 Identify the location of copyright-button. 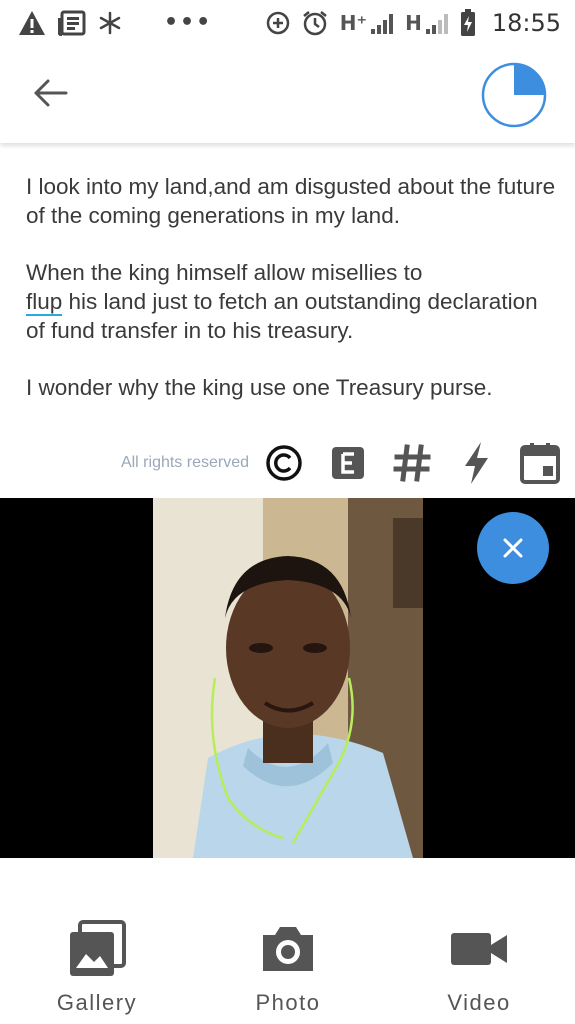
(284, 463).